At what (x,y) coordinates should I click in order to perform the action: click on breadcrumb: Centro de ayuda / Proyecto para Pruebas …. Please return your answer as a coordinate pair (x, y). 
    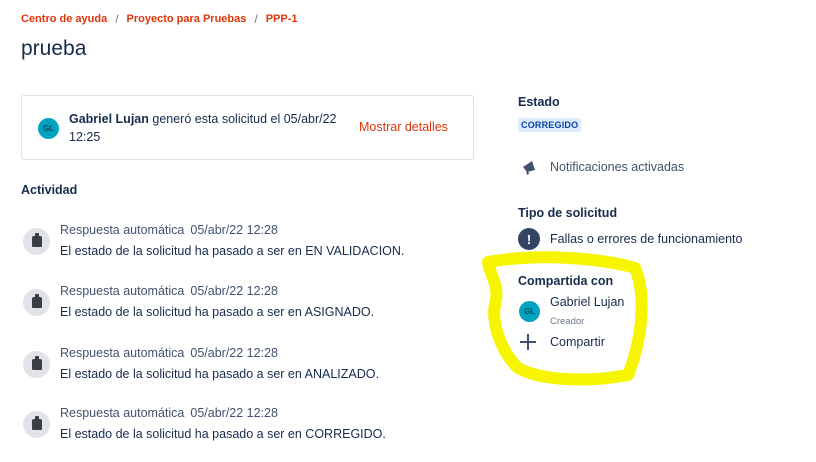
    Looking at the image, I should click on (159, 19).